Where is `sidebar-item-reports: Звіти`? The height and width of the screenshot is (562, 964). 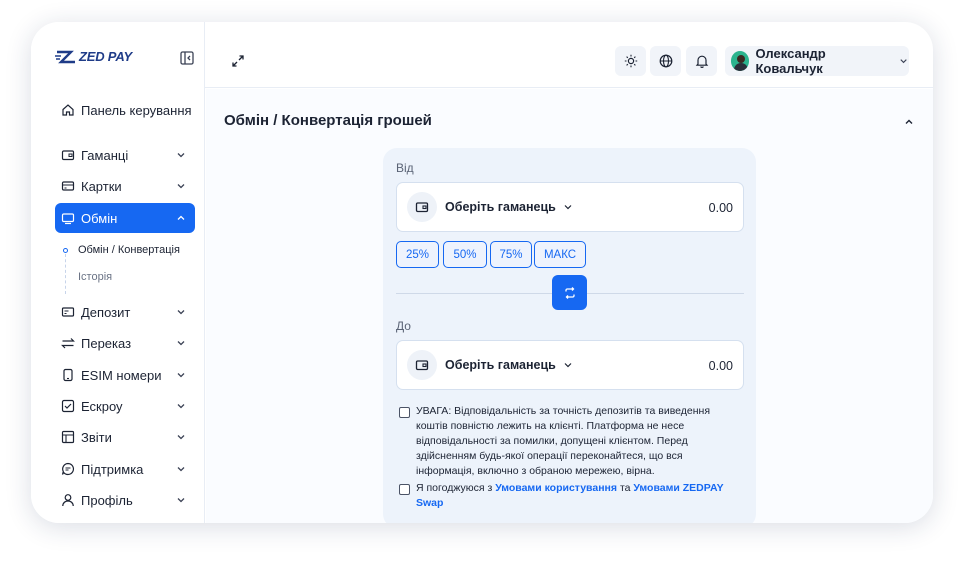
sidebar-item-reports: Звіти is located at coordinates (125, 437).